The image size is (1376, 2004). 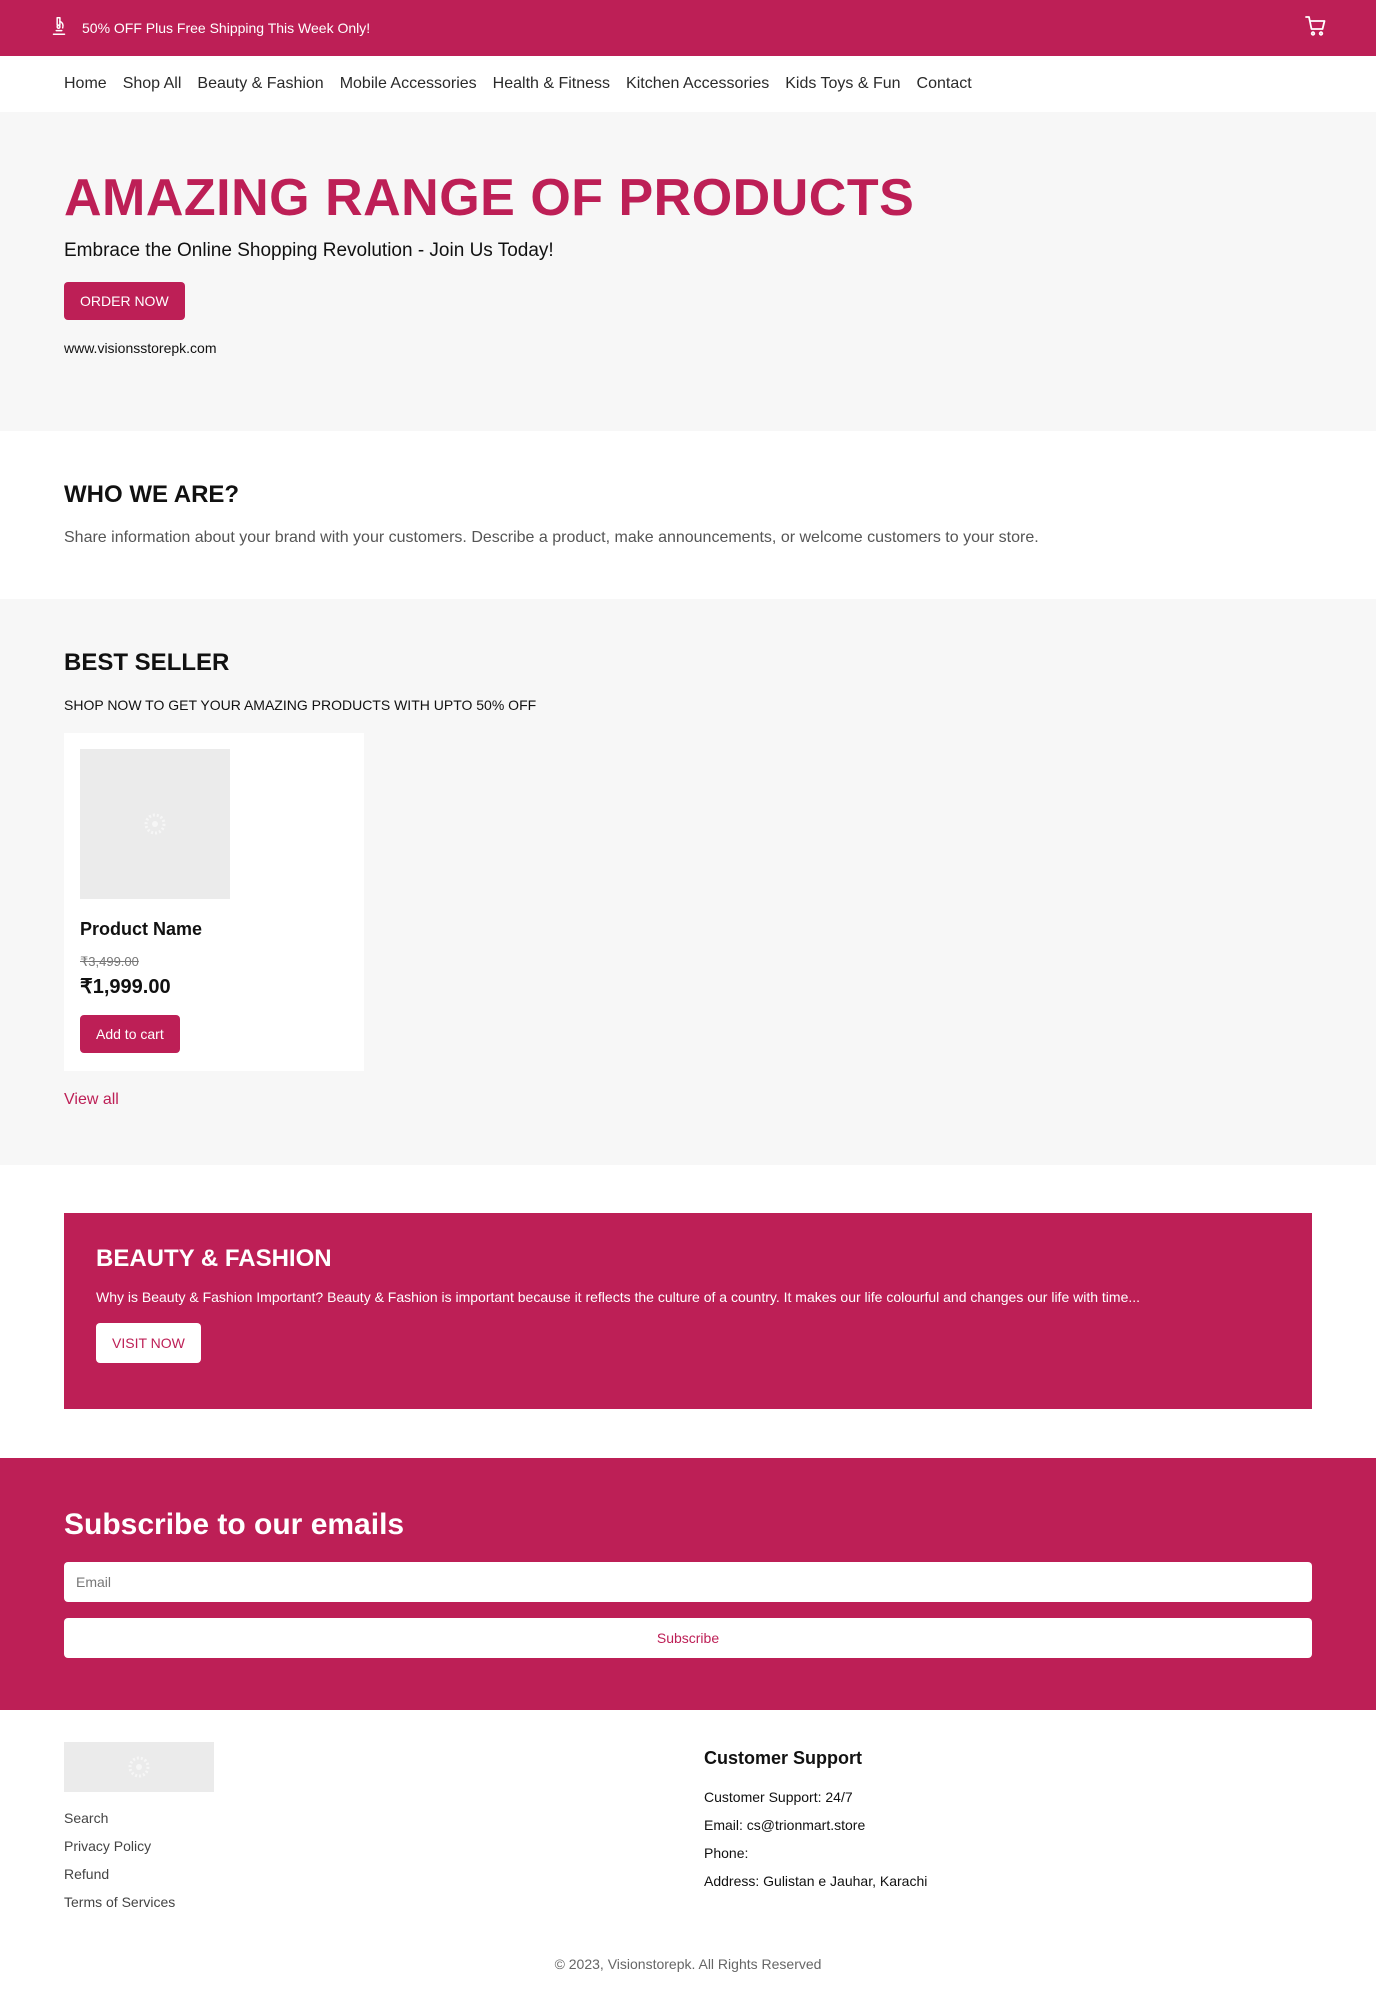 What do you see at coordinates (214, 1258) in the screenshot?
I see `promo-title: BEAUTY & FASHION` at bounding box center [214, 1258].